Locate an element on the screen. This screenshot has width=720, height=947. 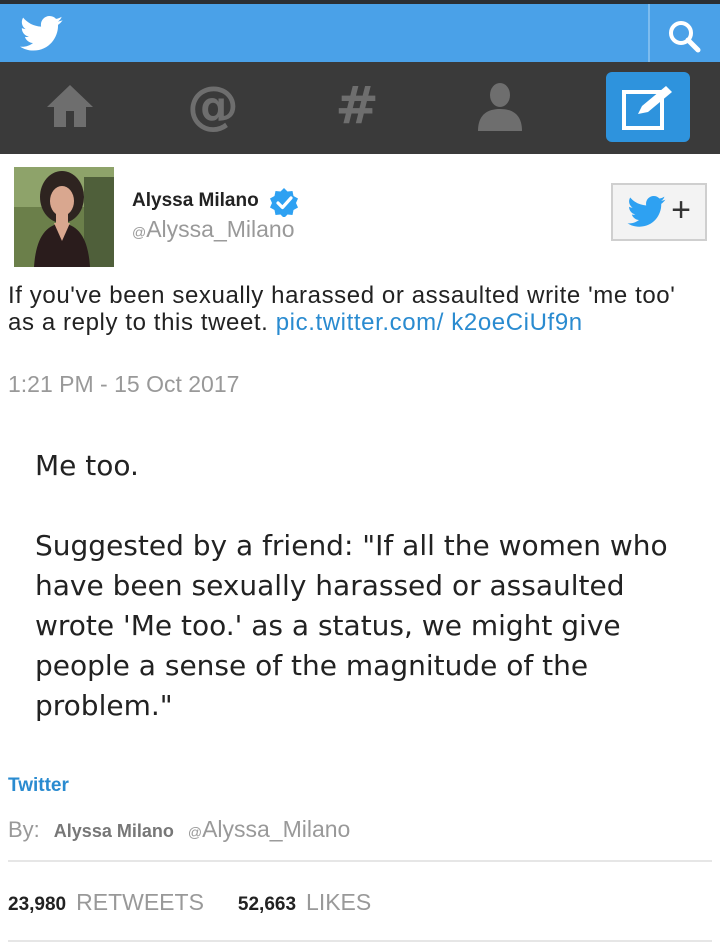
mentions-tab: @ is located at coordinates (213, 106).